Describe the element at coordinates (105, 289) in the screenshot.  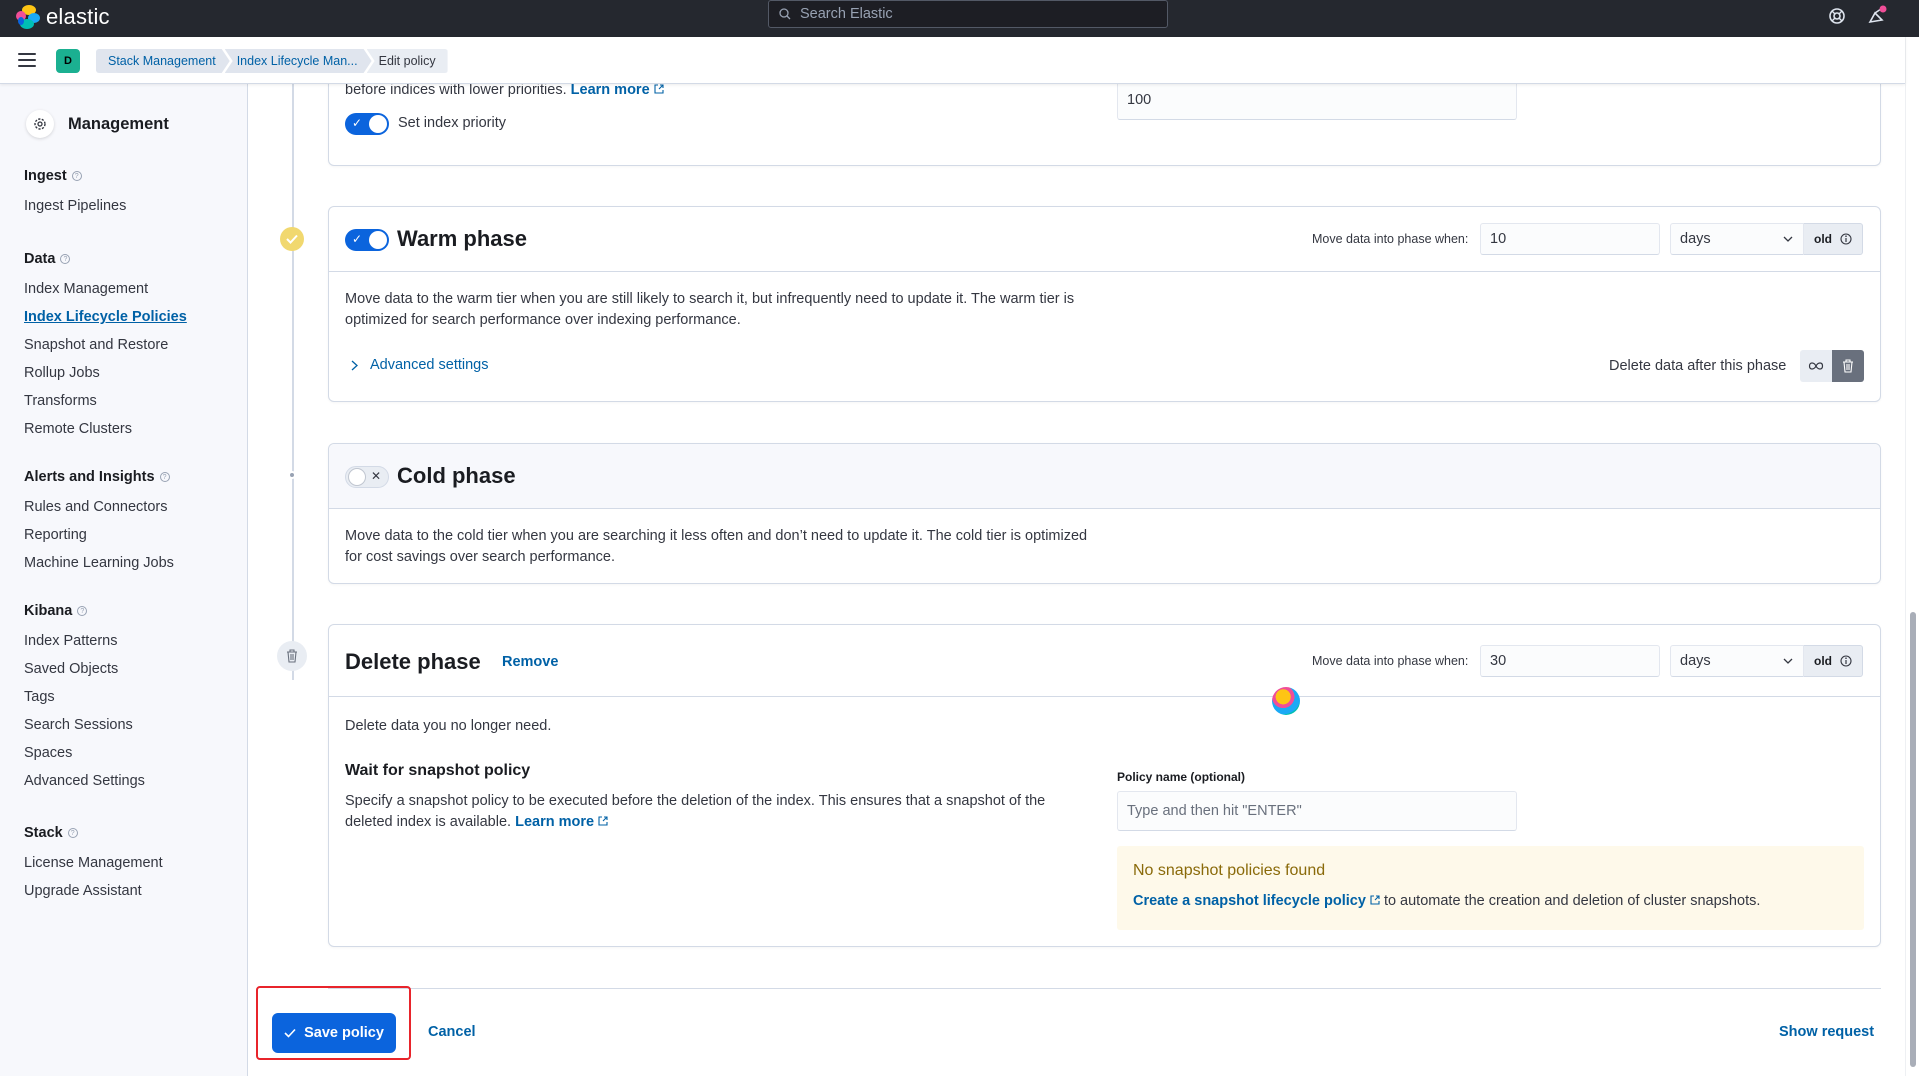
I see `sidebar-item-index-management: Index Management` at that location.